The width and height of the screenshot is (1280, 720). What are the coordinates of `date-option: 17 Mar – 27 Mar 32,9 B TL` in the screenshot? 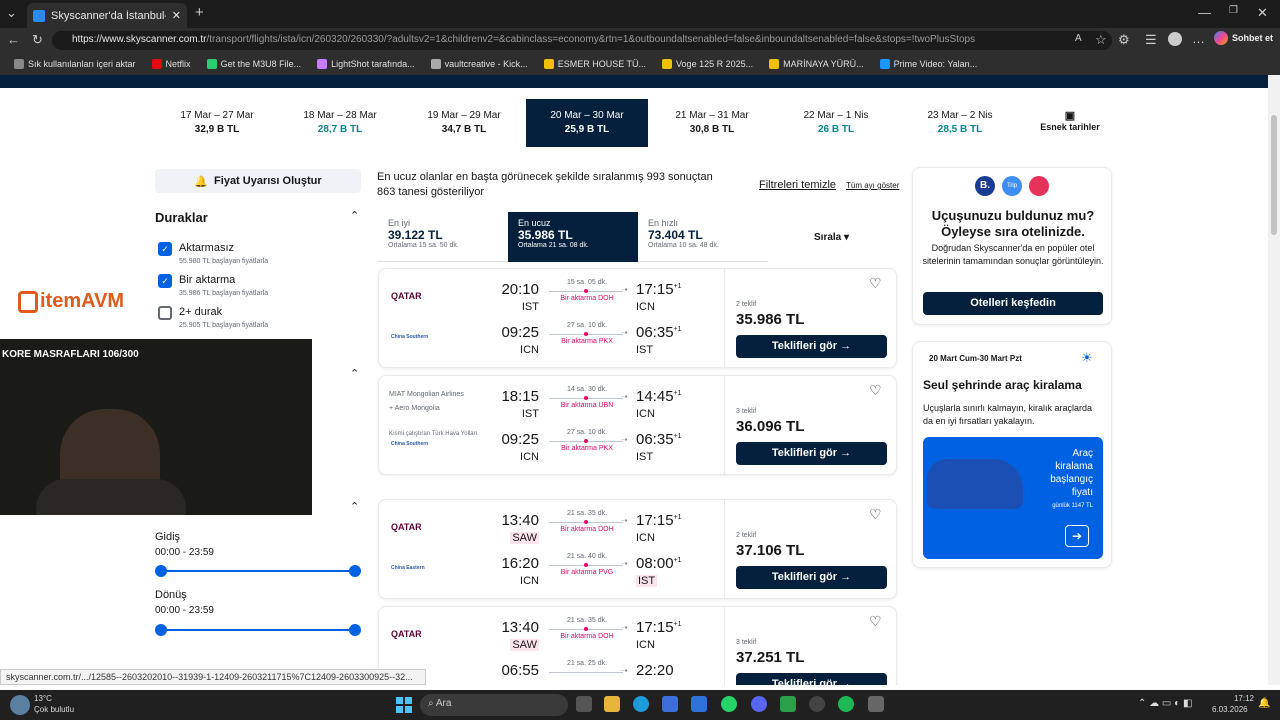 It's located at (217, 123).